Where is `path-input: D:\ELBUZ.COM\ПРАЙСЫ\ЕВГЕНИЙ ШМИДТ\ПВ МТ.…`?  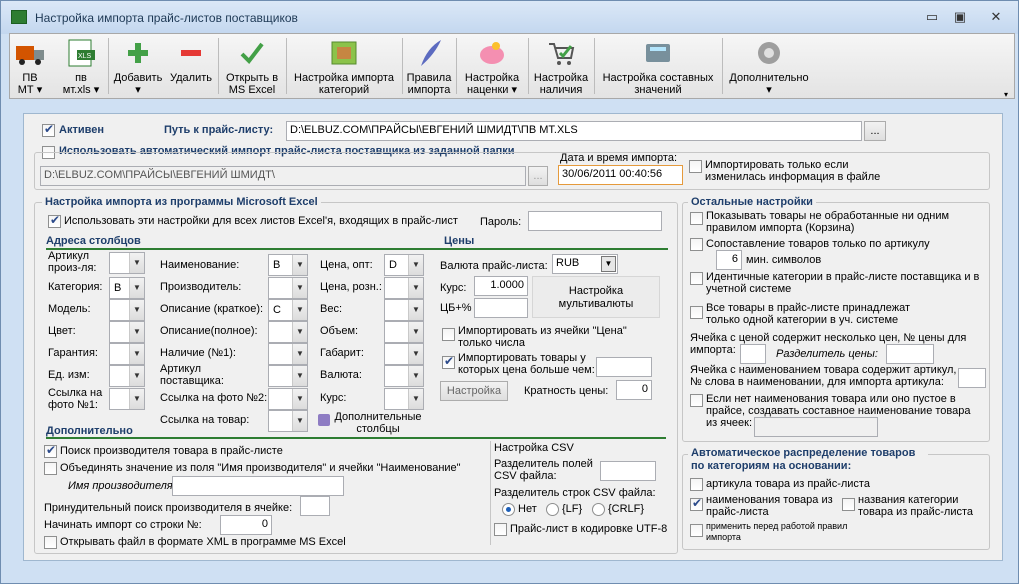
path-input: D:\ELBUZ.COM\ПРАЙСЫ\ЕВГЕНИЙ ШМИДТ\ПВ МТ.… is located at coordinates (574, 131).